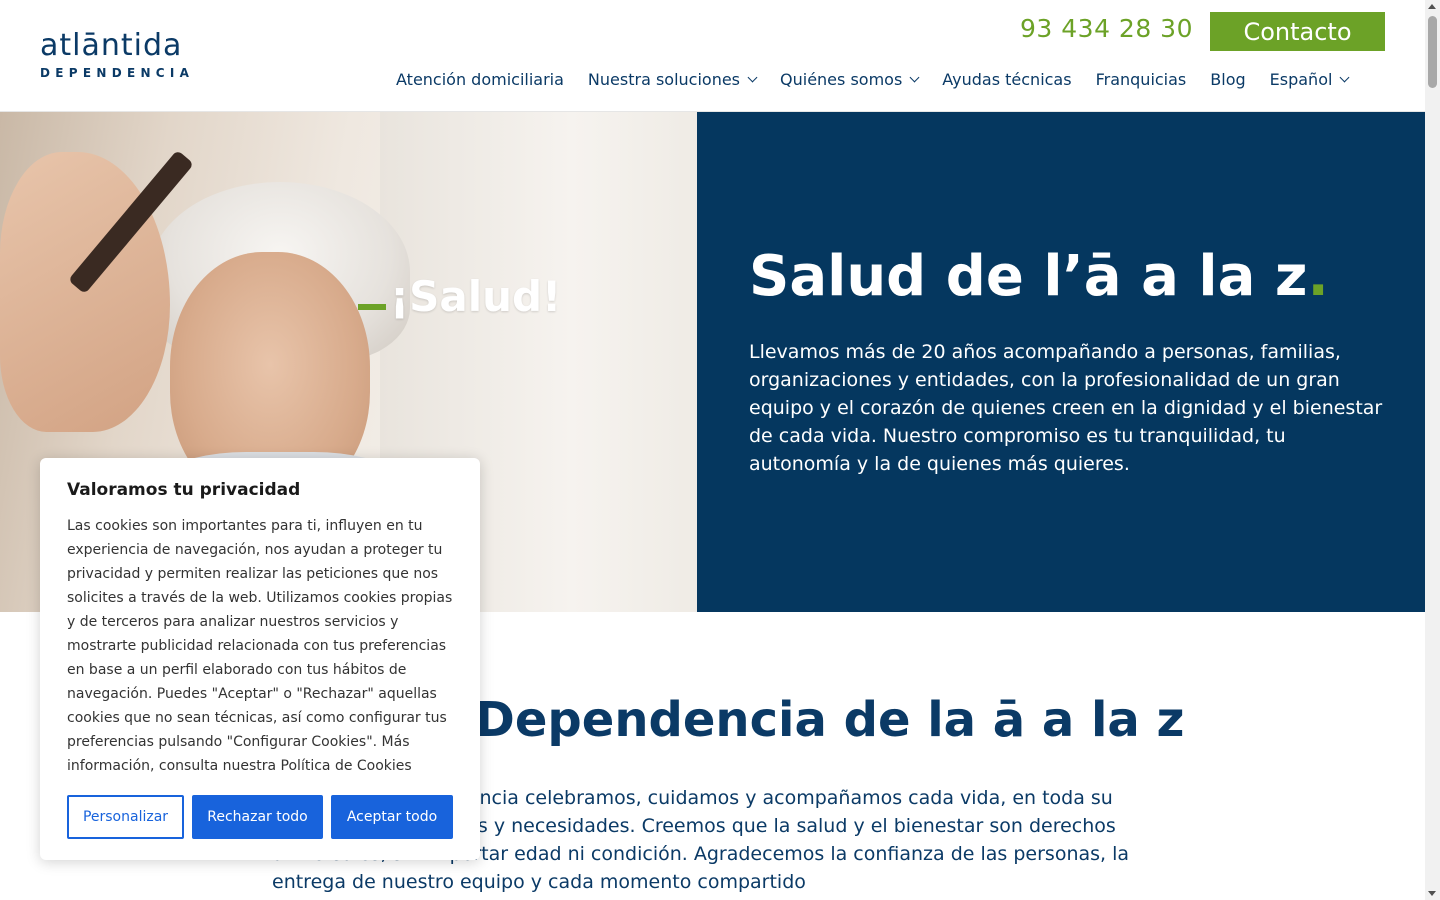  What do you see at coordinates (1432, 450) in the screenshot?
I see `page-scrollbar` at bounding box center [1432, 450].